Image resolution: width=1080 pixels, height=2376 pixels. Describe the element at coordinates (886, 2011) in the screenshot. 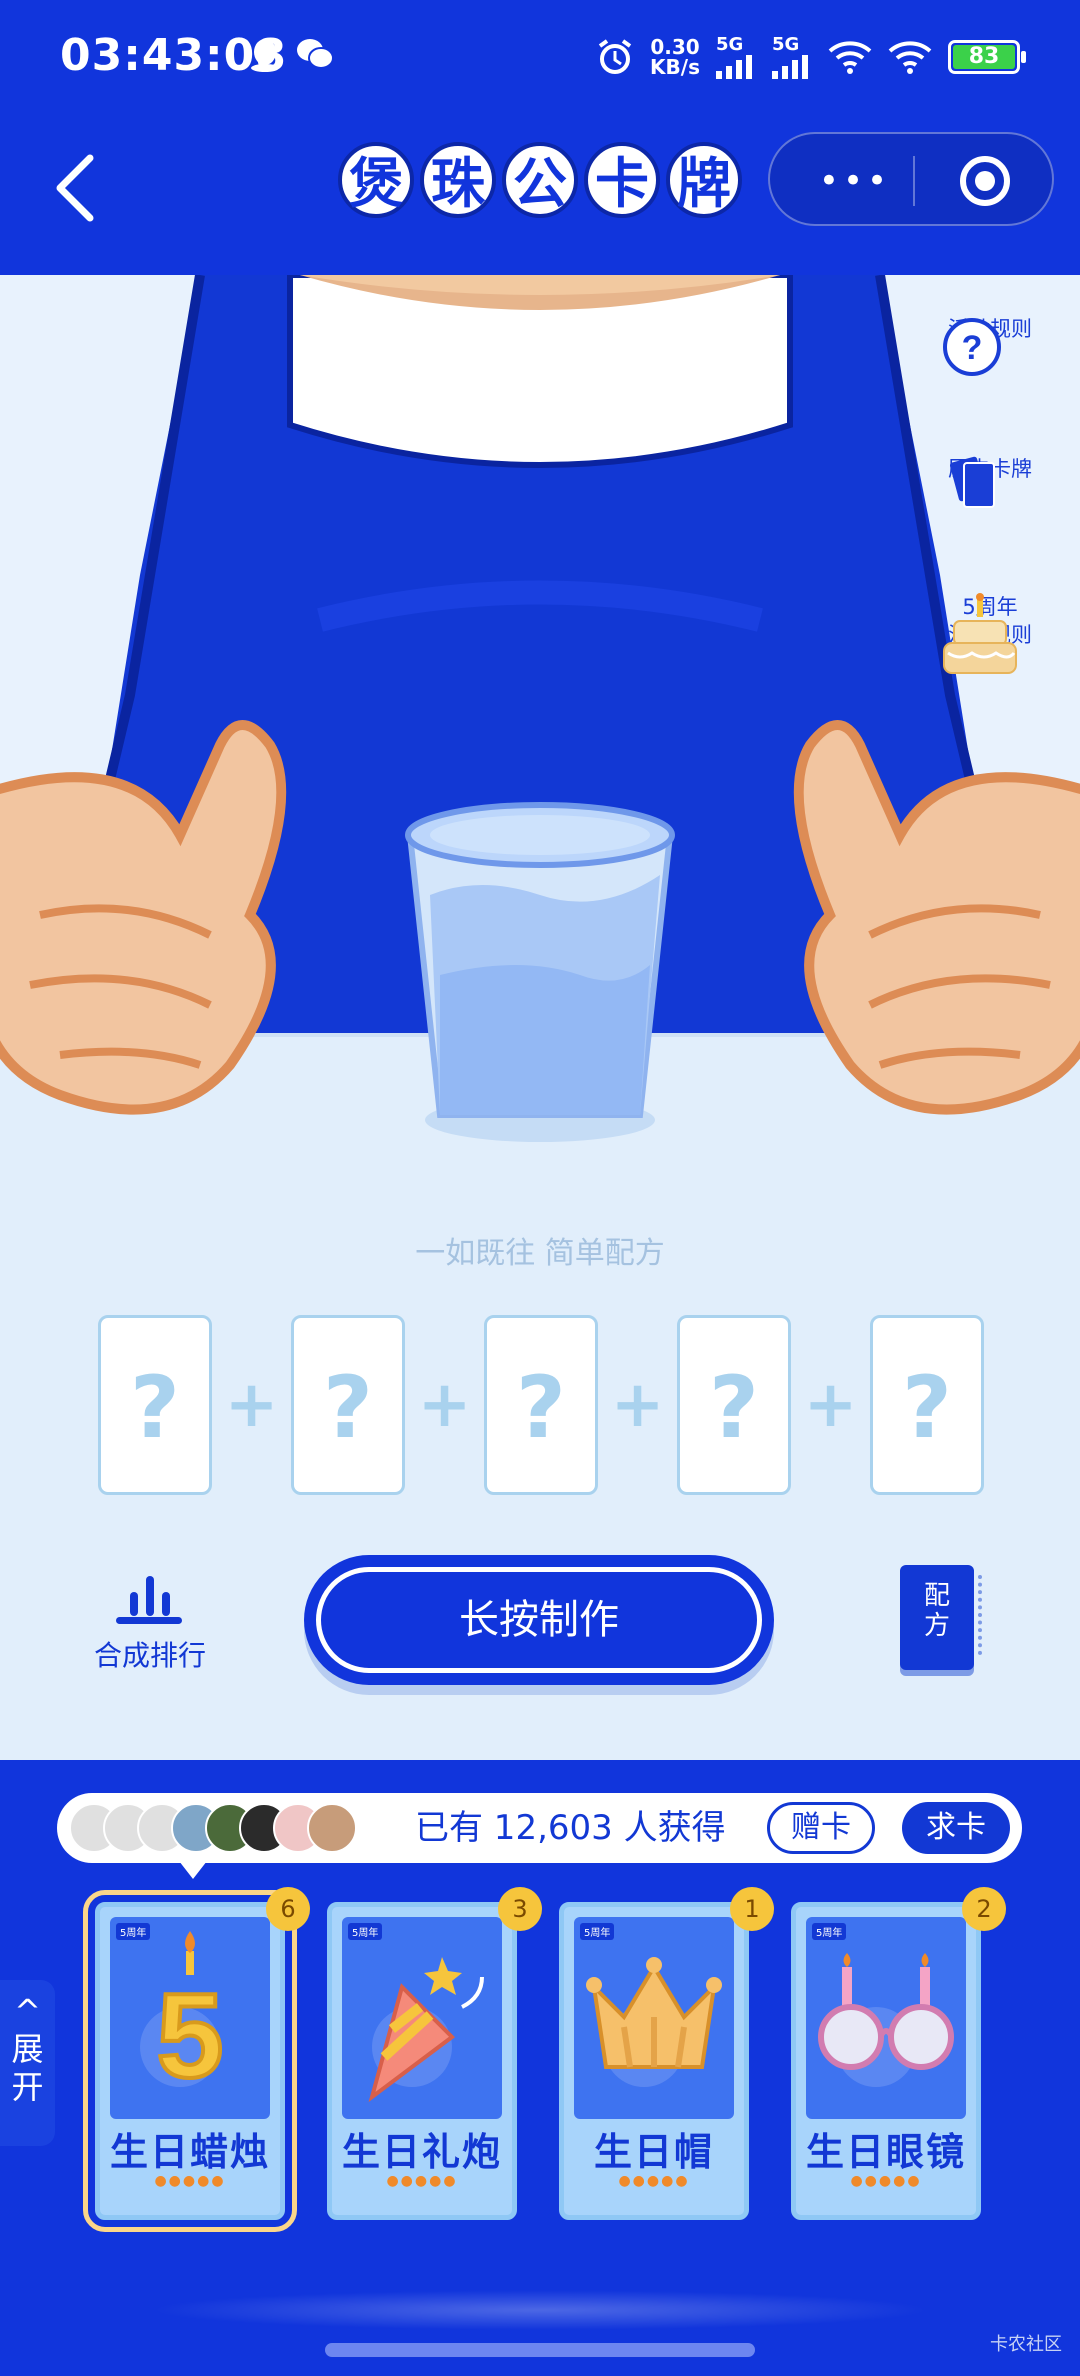

I see `glasses-icon` at that location.